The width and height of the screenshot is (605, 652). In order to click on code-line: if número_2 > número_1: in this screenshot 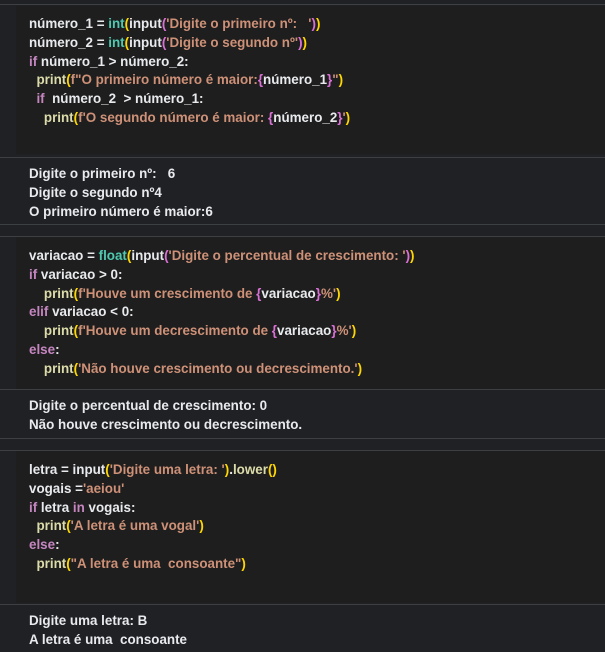, I will do `click(116, 99)`.